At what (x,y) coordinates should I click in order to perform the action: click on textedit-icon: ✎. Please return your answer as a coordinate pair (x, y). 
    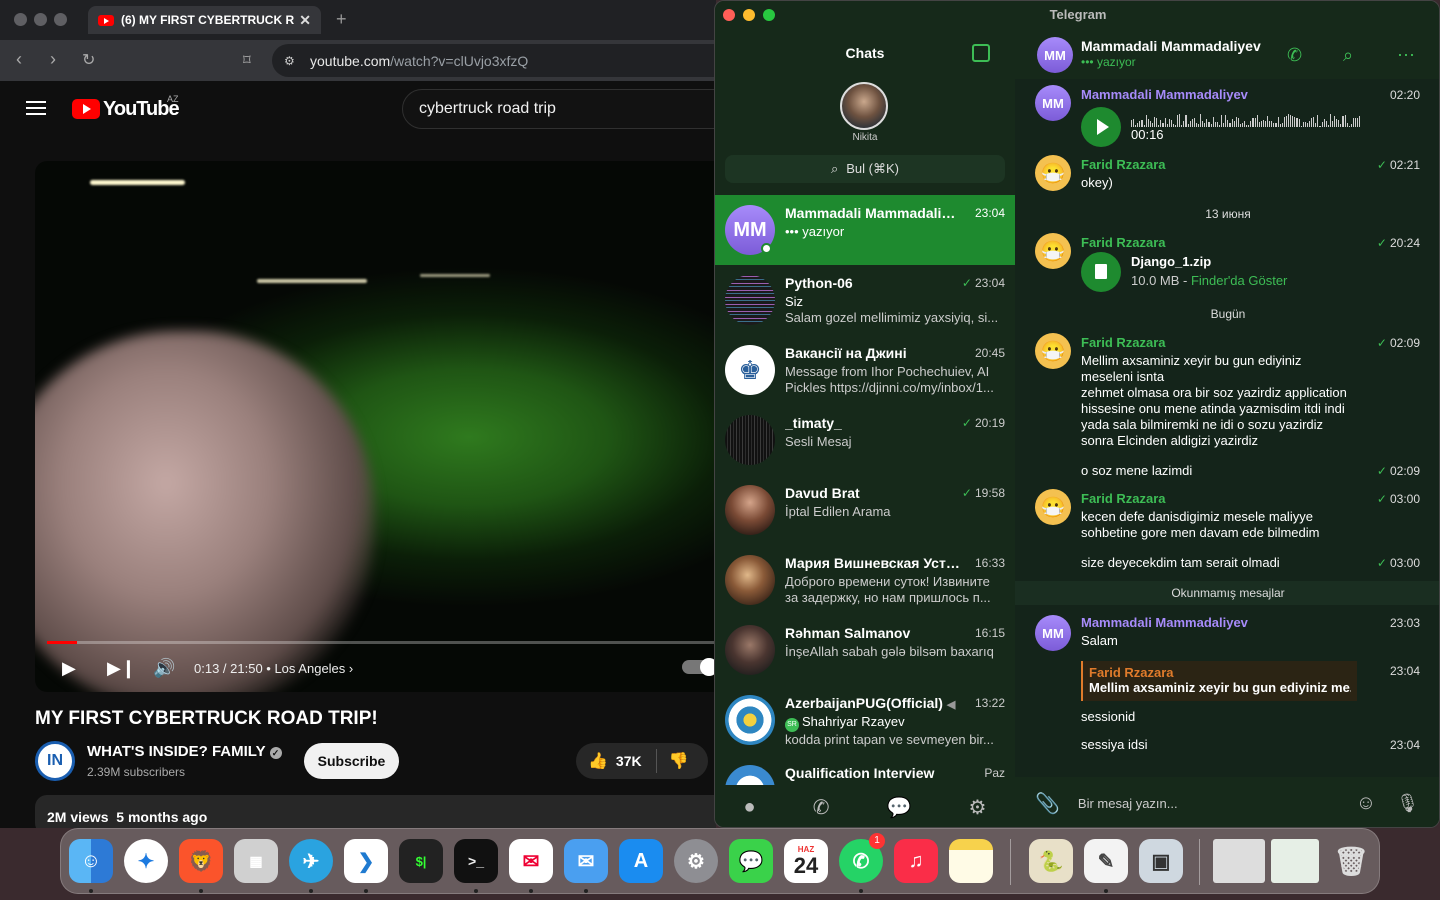
    Looking at the image, I should click on (1106, 861).